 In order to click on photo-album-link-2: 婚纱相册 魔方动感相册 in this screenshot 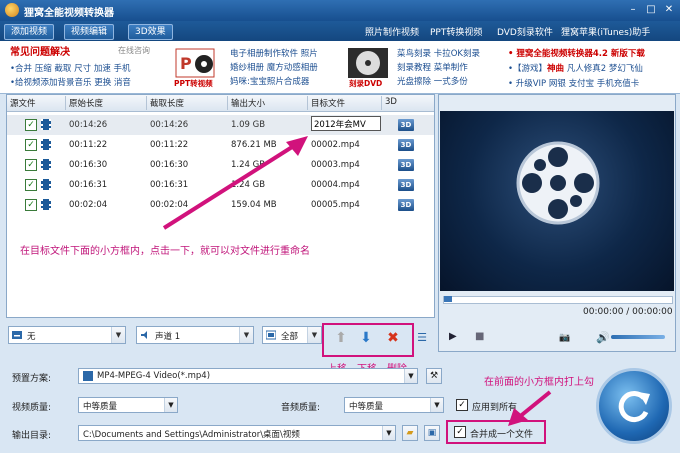, I will do `click(274, 67)`.